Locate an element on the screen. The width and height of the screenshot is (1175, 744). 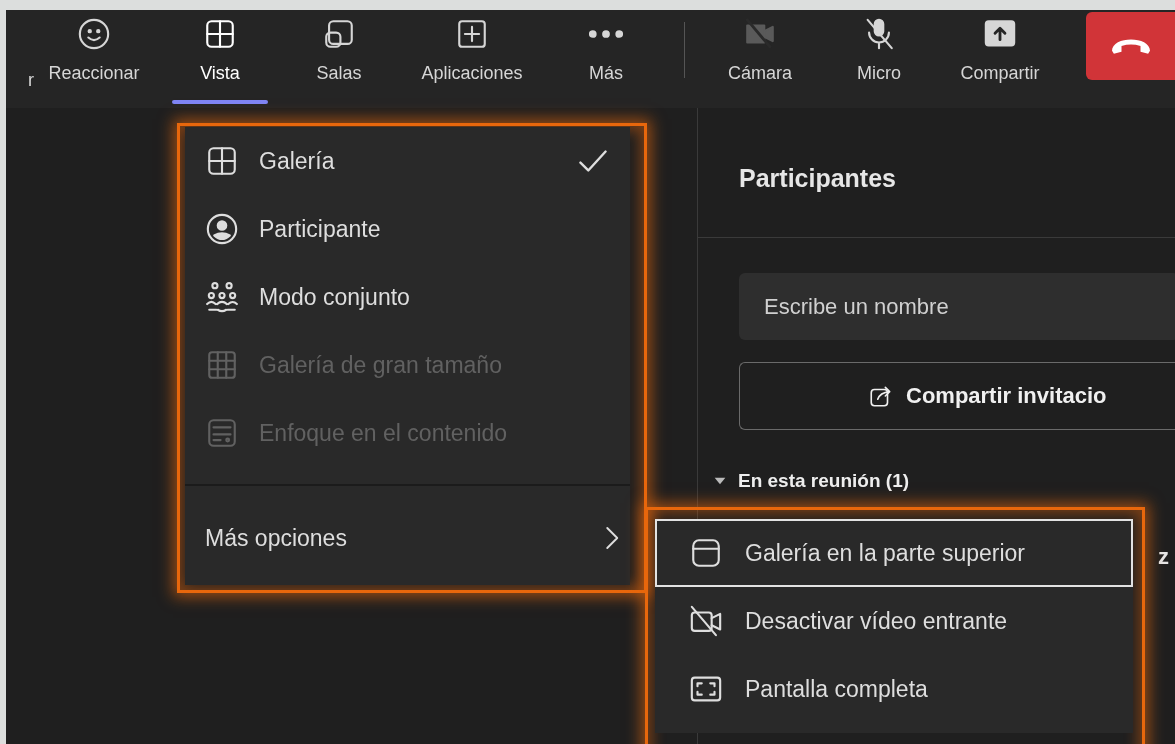
hang-up-button is located at coordinates (1130, 46).